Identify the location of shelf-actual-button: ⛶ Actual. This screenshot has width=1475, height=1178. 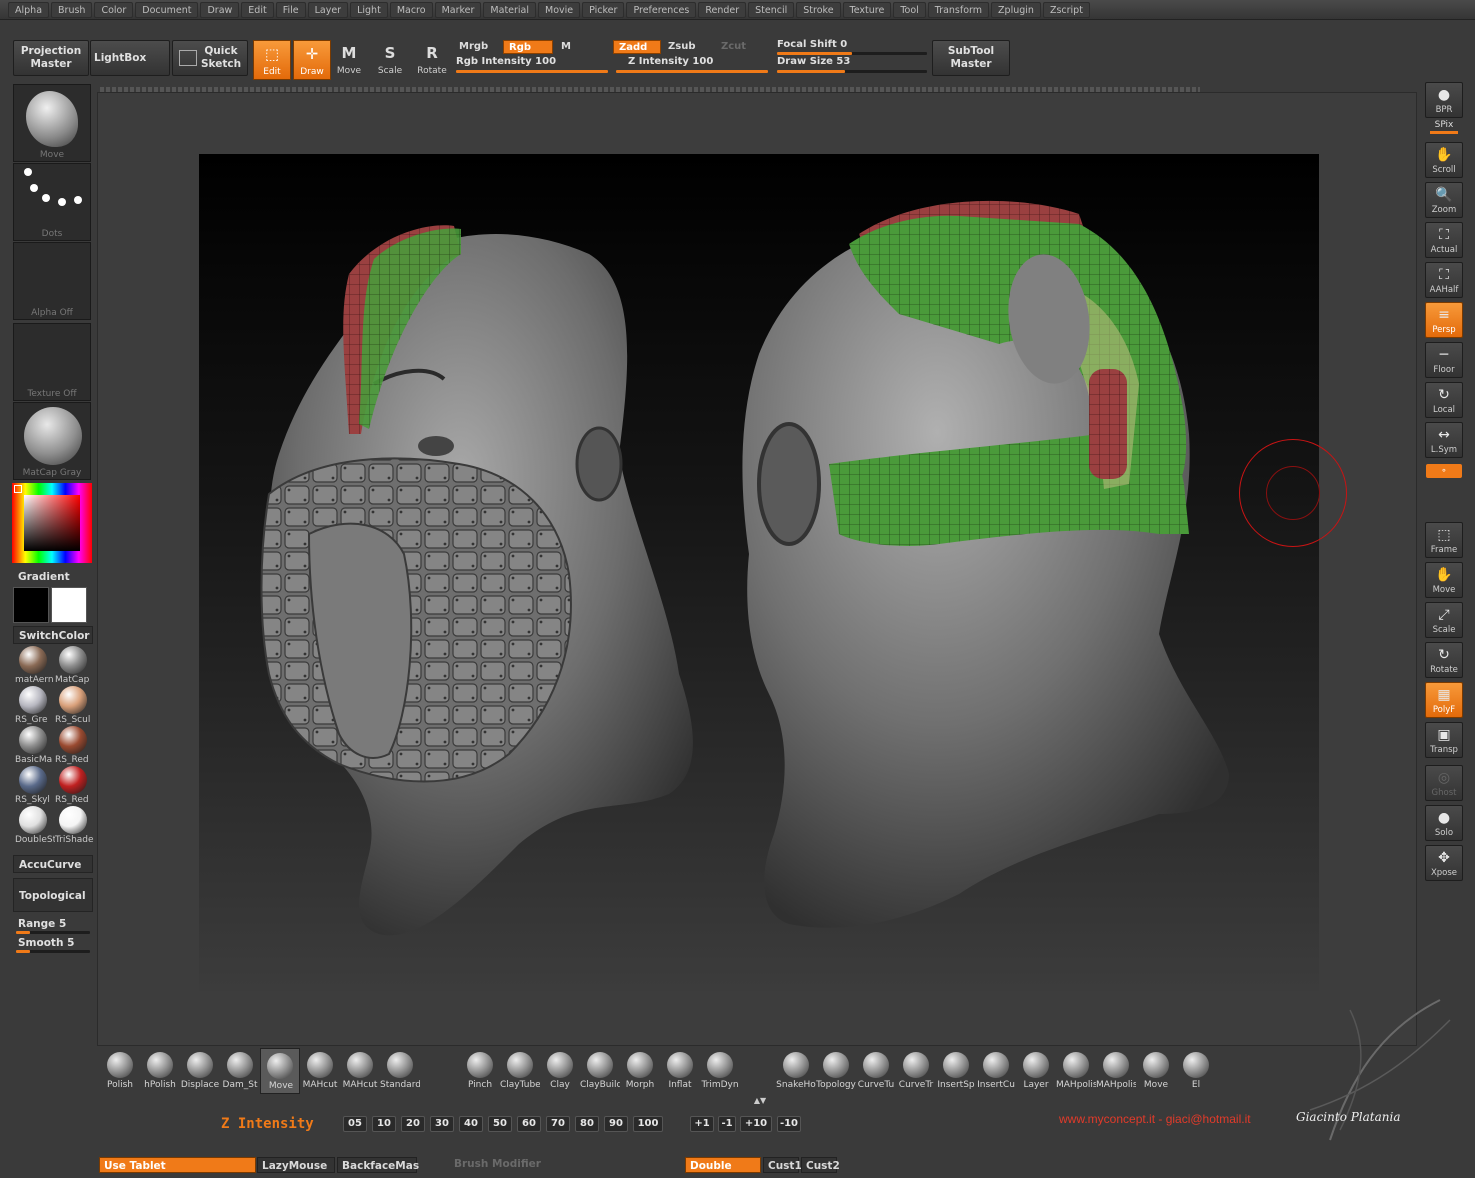
(1444, 240).